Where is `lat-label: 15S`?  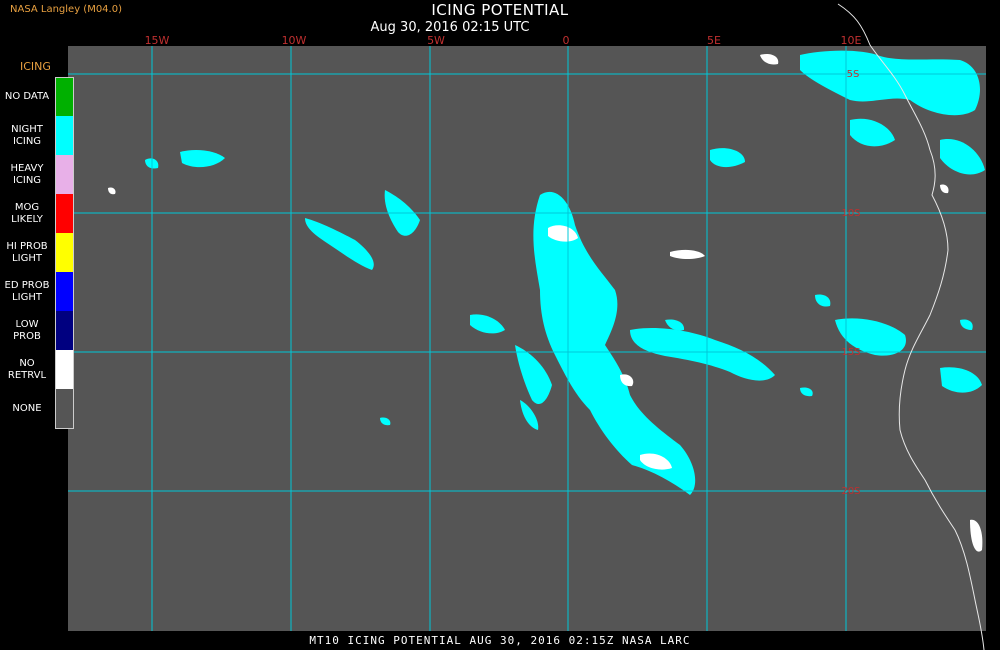
lat-label: 15S is located at coordinates (850, 352).